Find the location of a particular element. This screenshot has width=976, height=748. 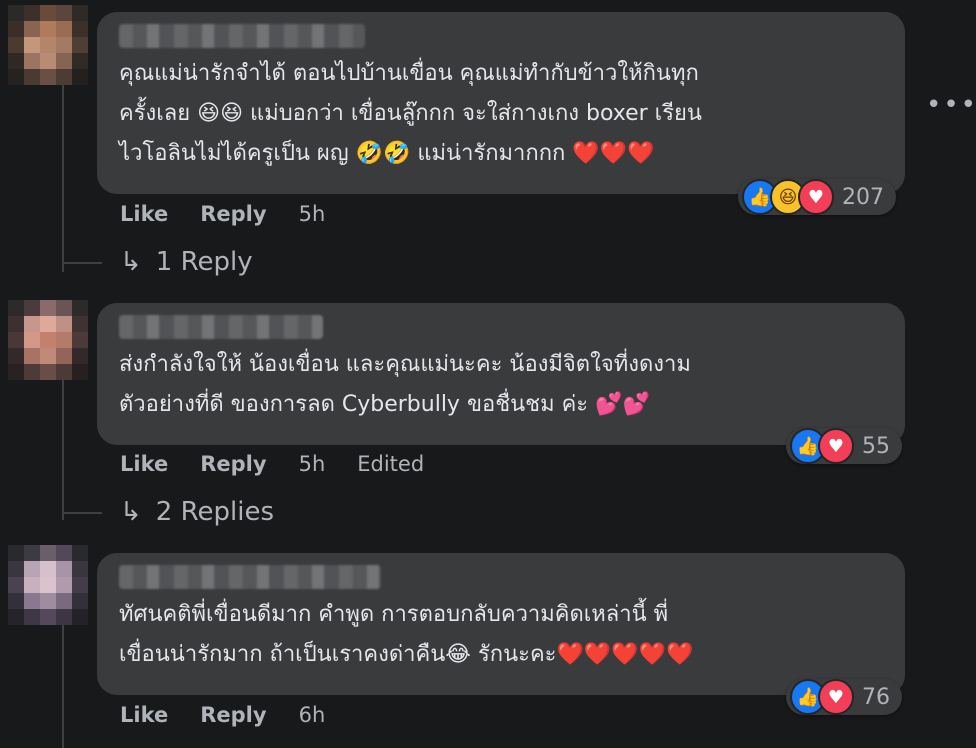

reaction-summary: 👍 😆 ♥ 207 is located at coordinates (817, 197).